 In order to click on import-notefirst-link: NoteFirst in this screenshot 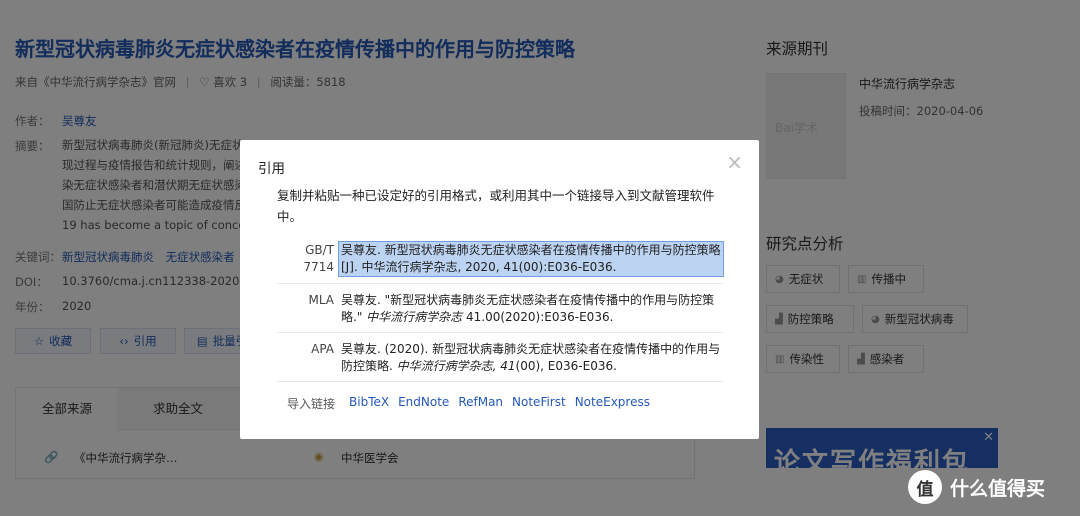, I will do `click(539, 403)`.